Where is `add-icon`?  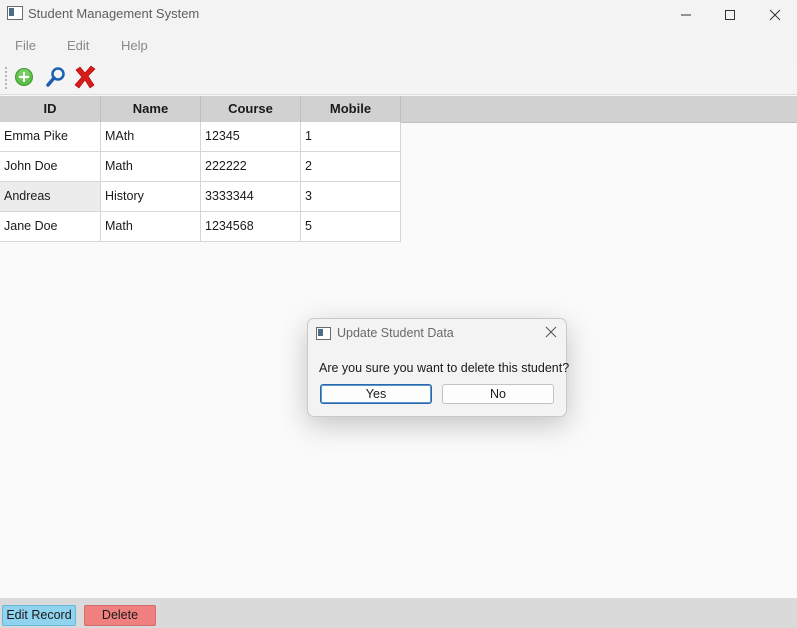 add-icon is located at coordinates (24, 77).